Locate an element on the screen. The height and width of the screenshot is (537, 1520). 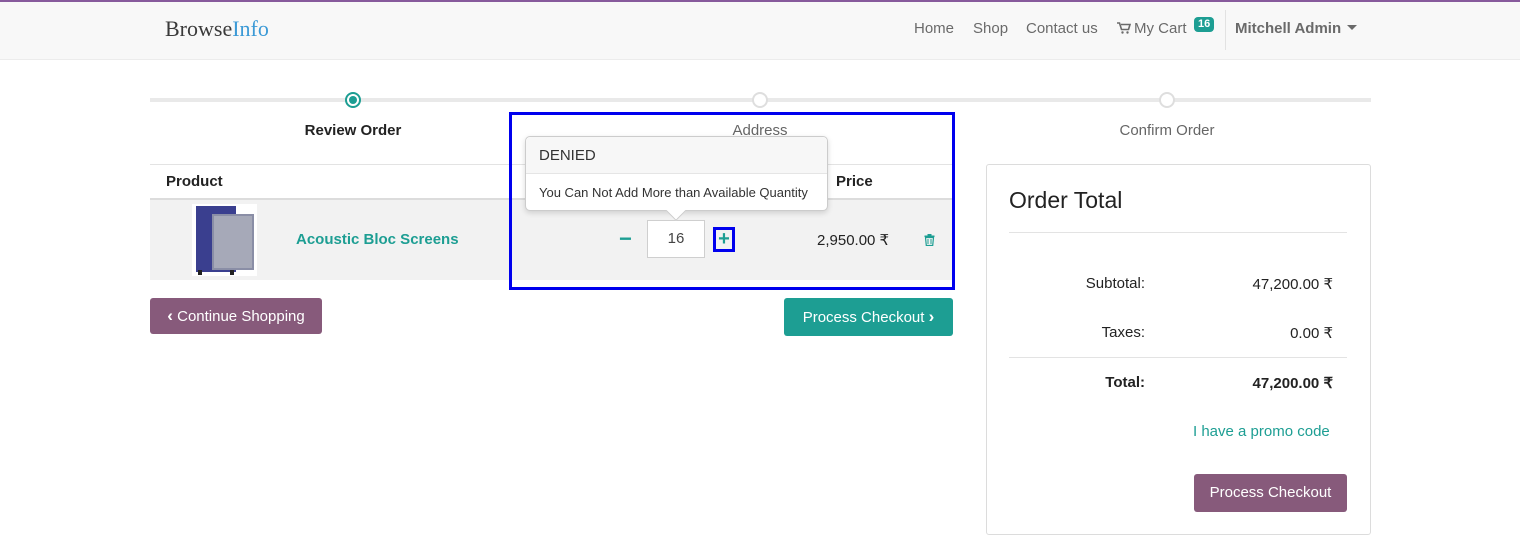
taxes-label: Taxes: is located at coordinates (1123, 332).